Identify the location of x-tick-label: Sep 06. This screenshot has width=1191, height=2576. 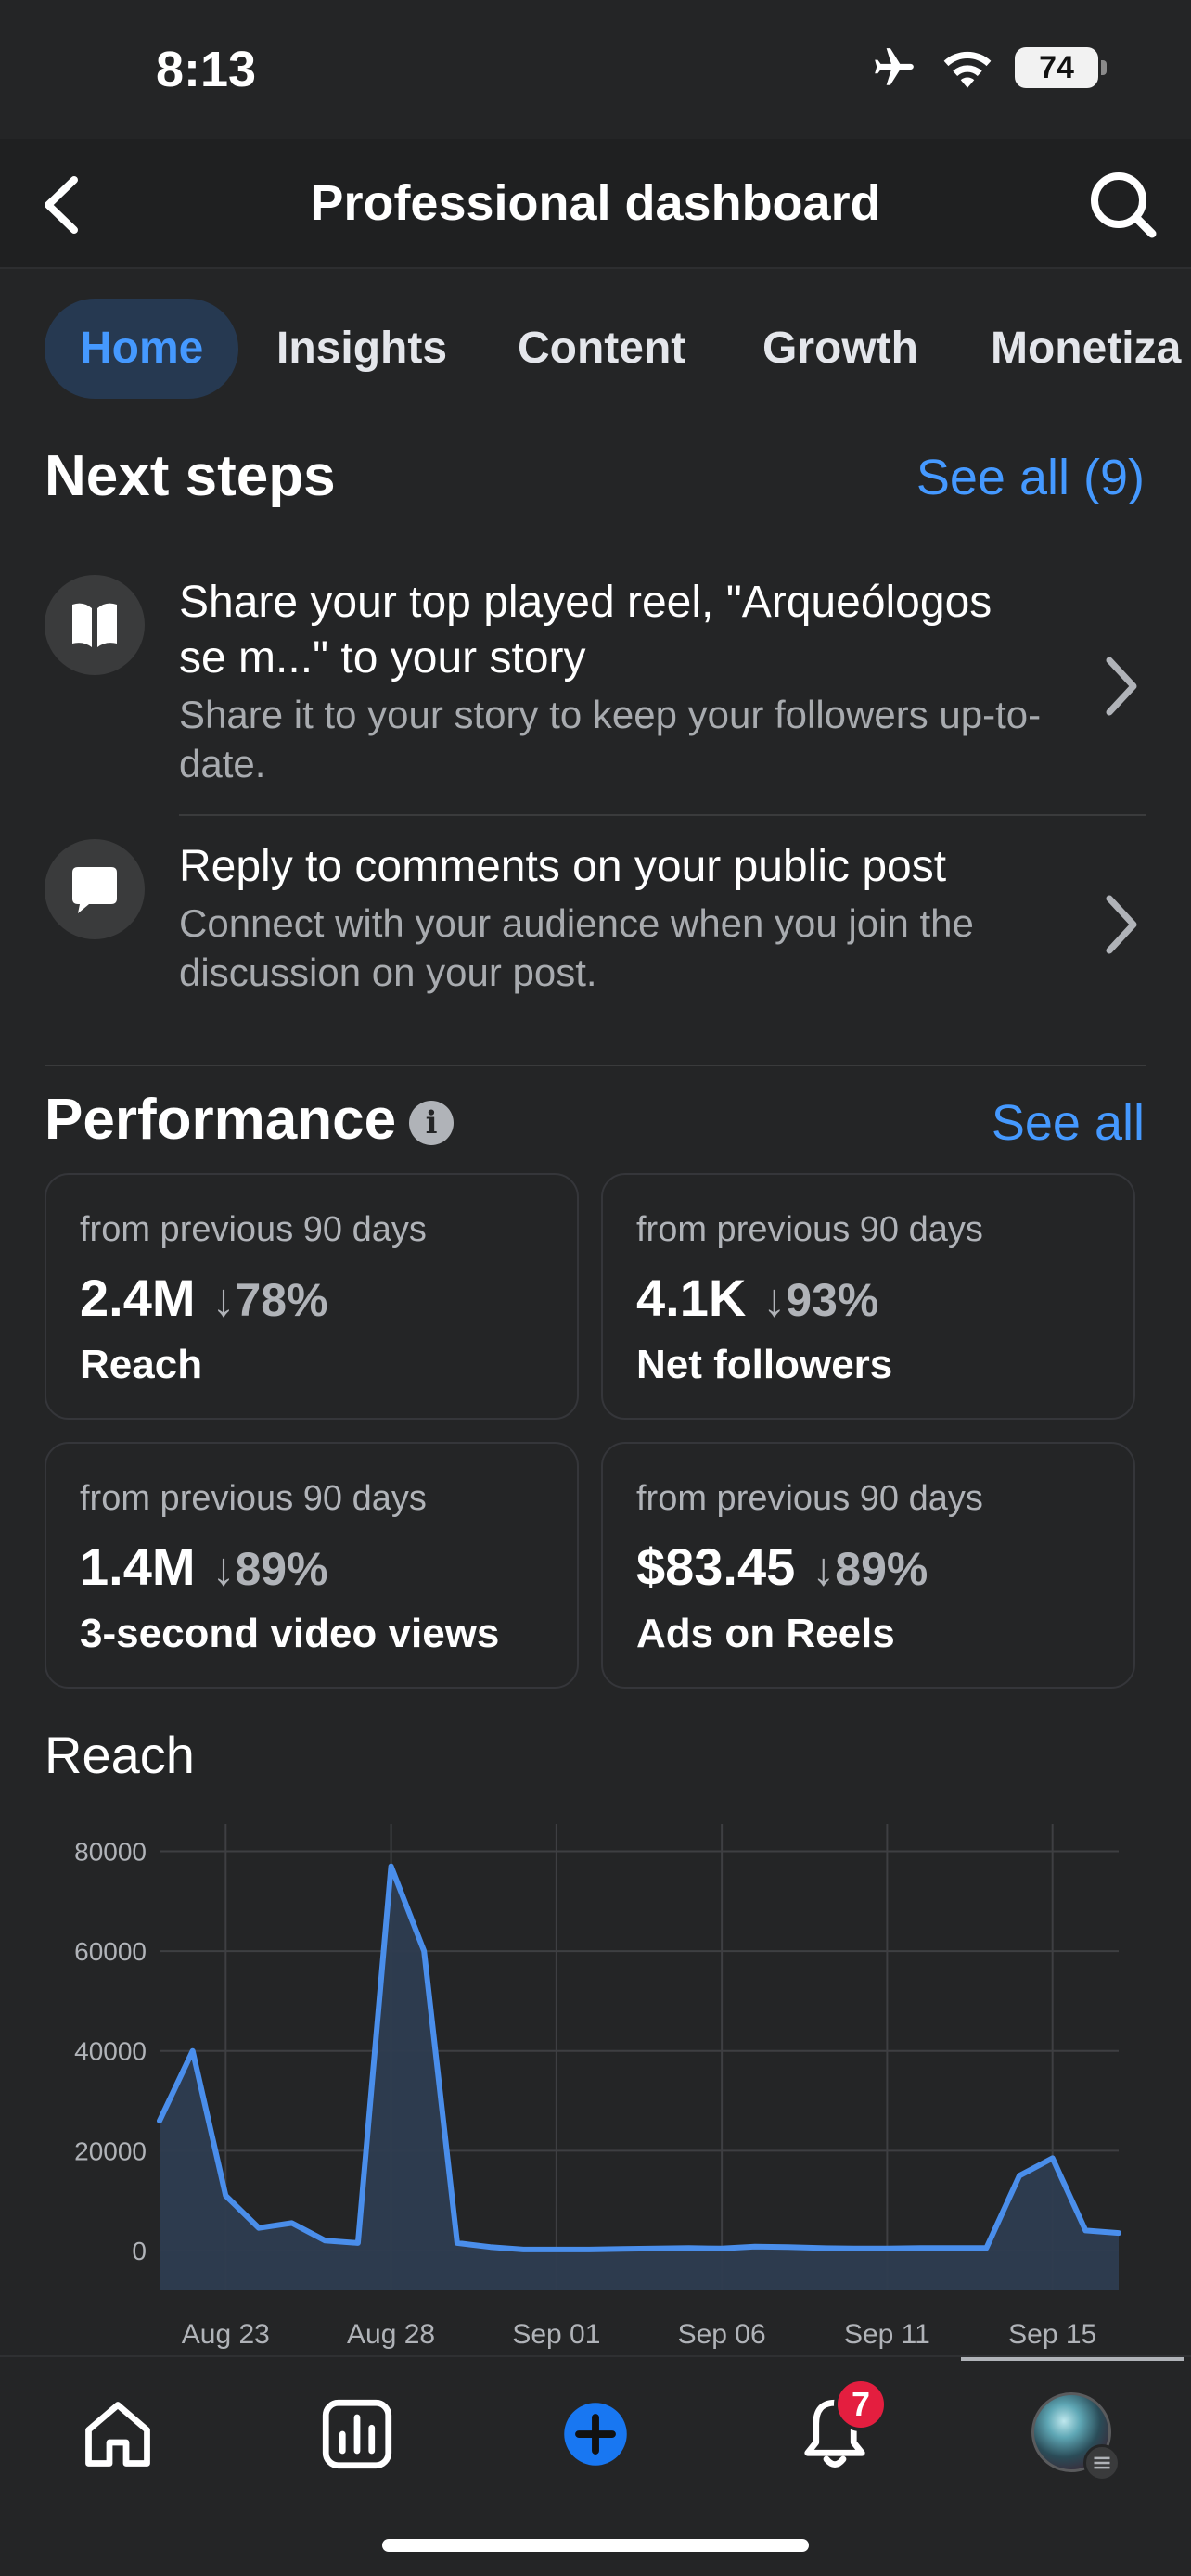
(722, 2334).